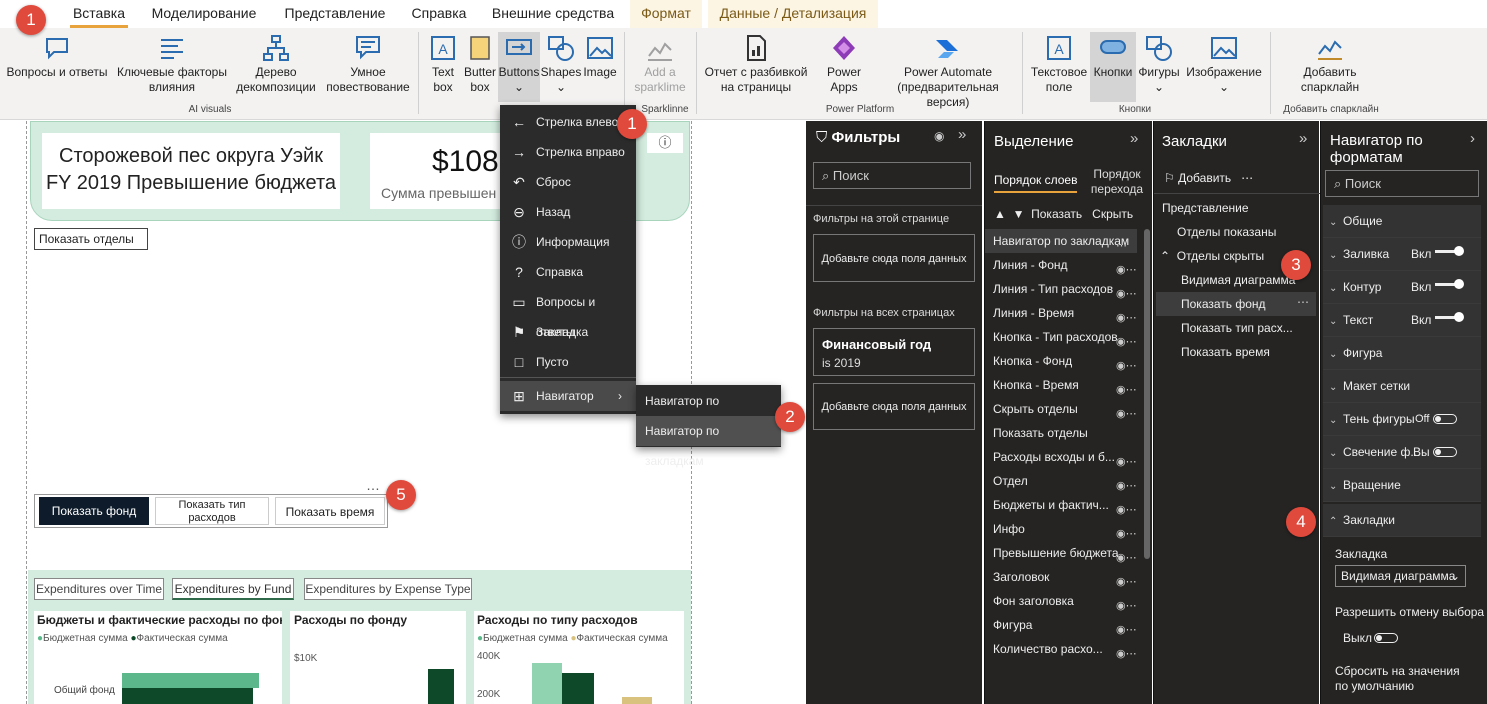 This screenshot has height=704, width=1487. I want to click on move-down-icon: ▼, so click(1019, 214).